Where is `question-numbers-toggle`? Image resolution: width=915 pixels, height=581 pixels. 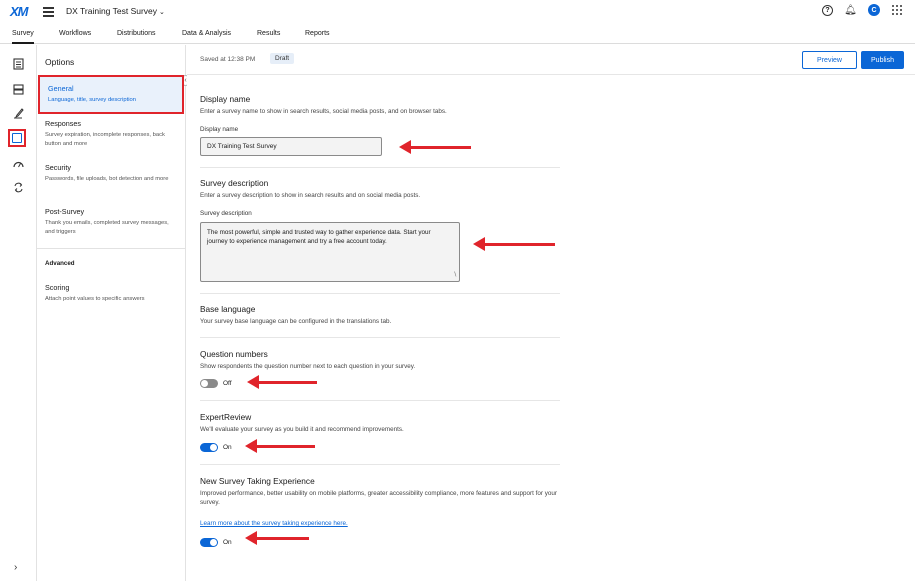
question-numbers-toggle is located at coordinates (209, 383).